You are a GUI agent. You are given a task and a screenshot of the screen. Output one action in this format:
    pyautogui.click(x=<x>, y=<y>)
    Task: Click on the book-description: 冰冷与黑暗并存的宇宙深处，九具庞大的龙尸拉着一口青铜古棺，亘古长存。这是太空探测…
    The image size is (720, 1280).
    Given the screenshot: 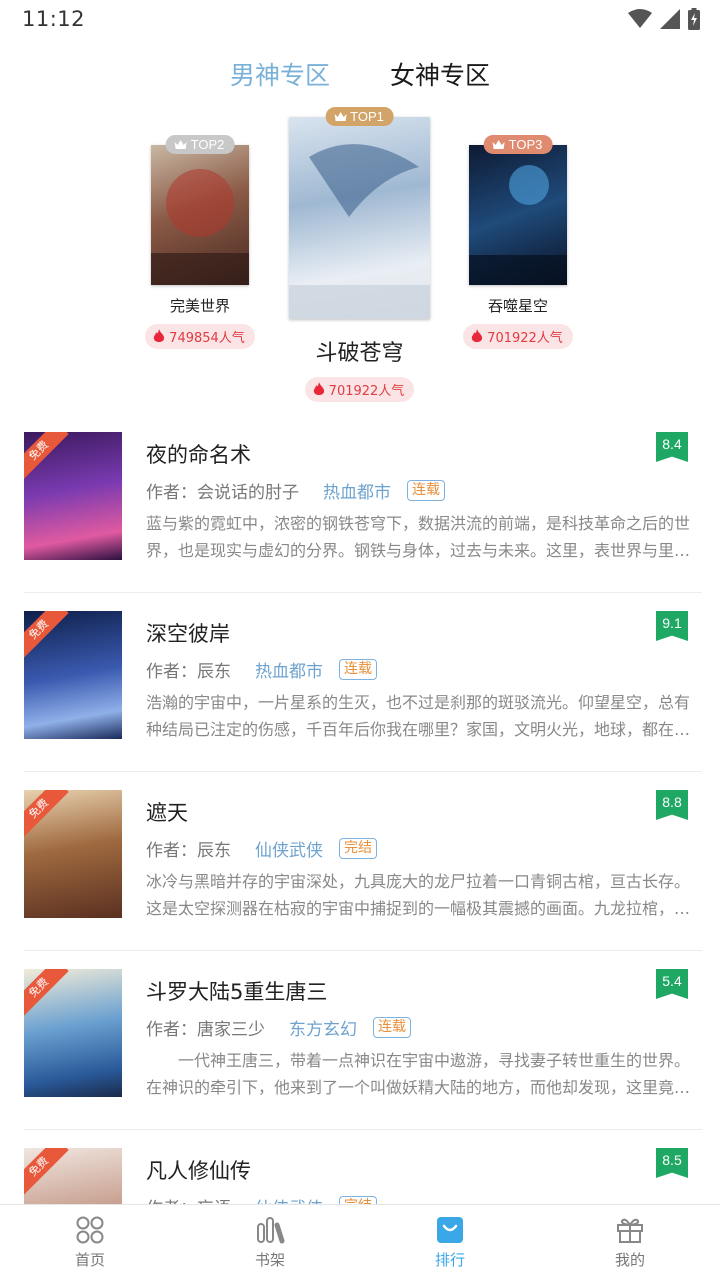 What is the action you would take?
    pyautogui.click(x=418, y=895)
    